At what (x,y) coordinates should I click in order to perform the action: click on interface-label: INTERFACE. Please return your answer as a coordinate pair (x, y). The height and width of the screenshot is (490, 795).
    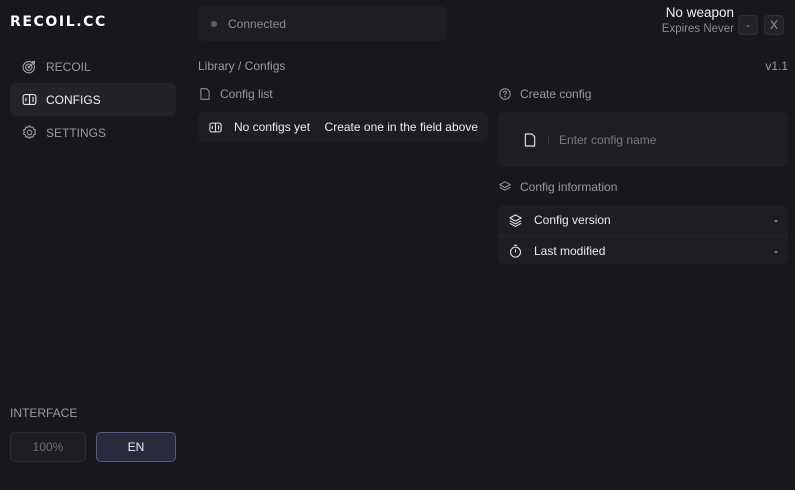
    Looking at the image, I should click on (44, 413).